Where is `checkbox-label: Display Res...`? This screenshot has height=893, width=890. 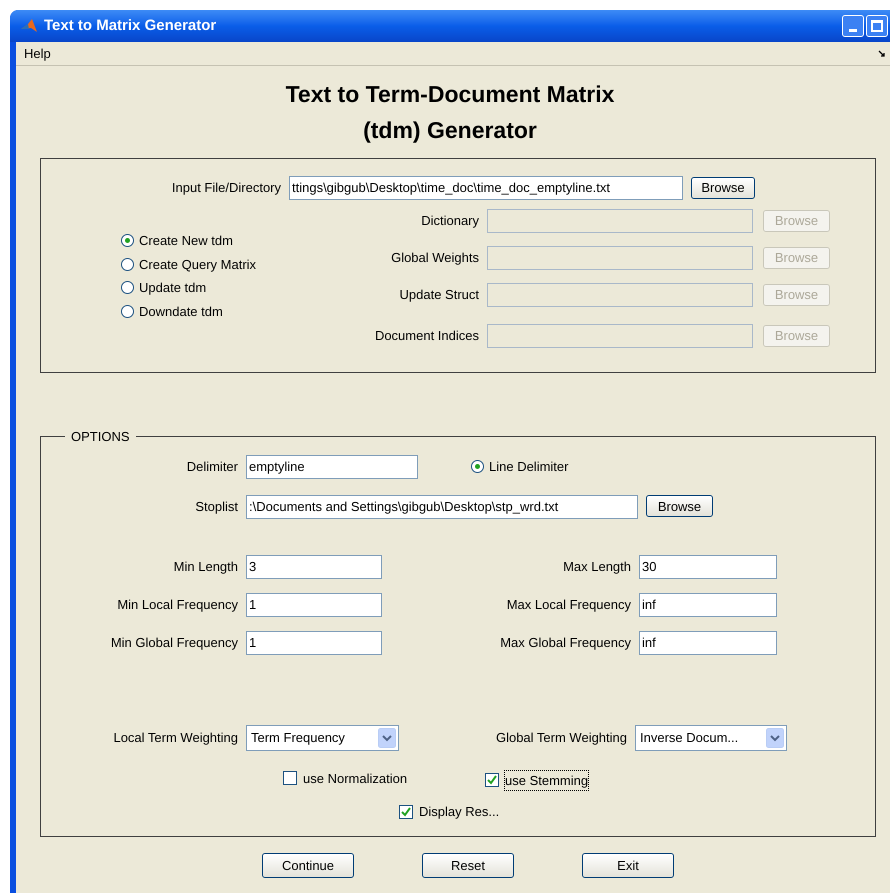 checkbox-label: Display Res... is located at coordinates (459, 812).